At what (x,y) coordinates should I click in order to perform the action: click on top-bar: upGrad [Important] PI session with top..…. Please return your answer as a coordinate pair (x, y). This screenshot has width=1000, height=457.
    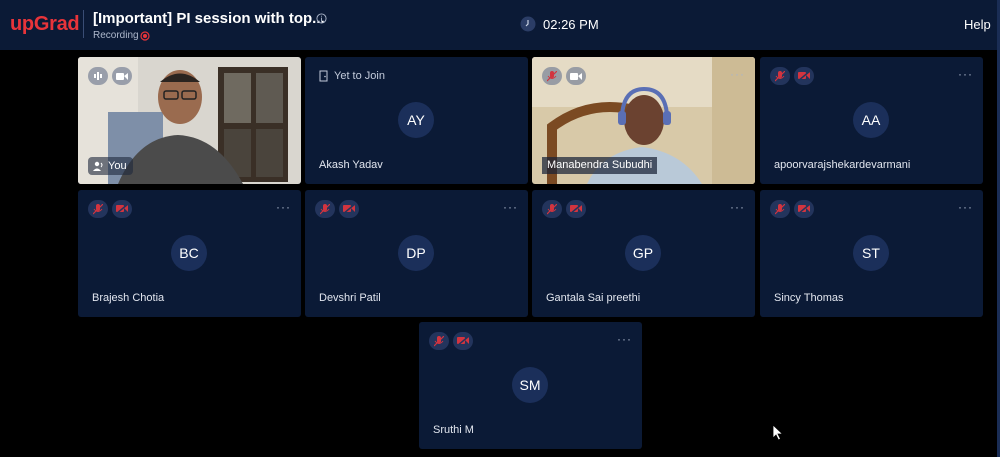
    Looking at the image, I should click on (500, 25).